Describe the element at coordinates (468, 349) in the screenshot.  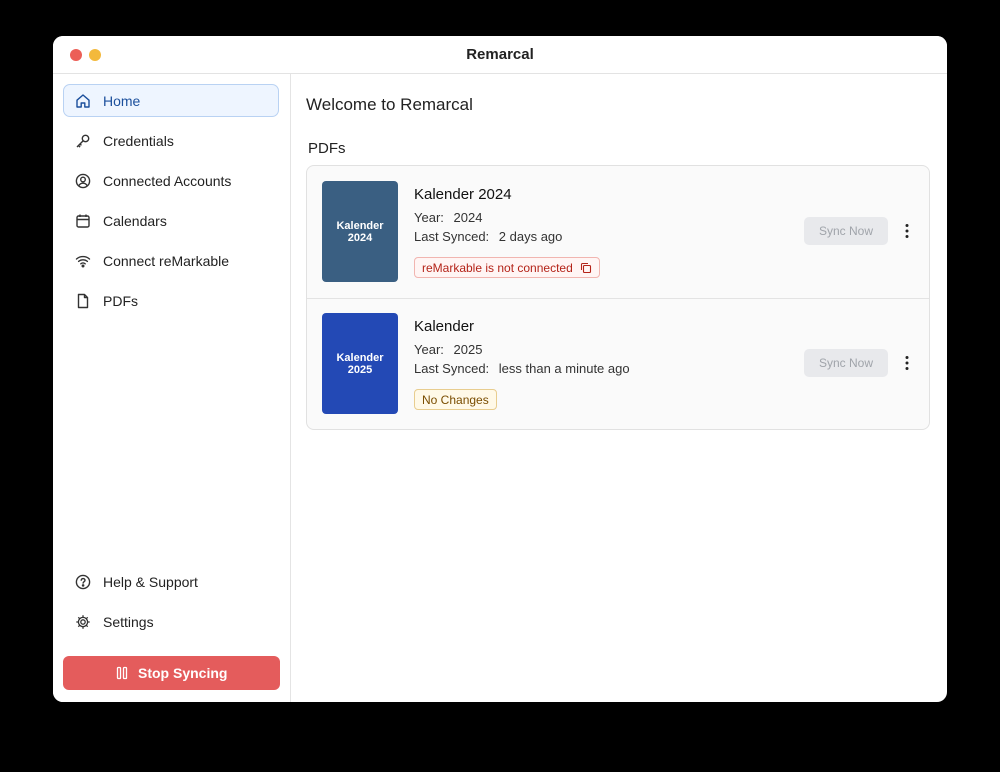
I see `year-value: 2025` at that location.